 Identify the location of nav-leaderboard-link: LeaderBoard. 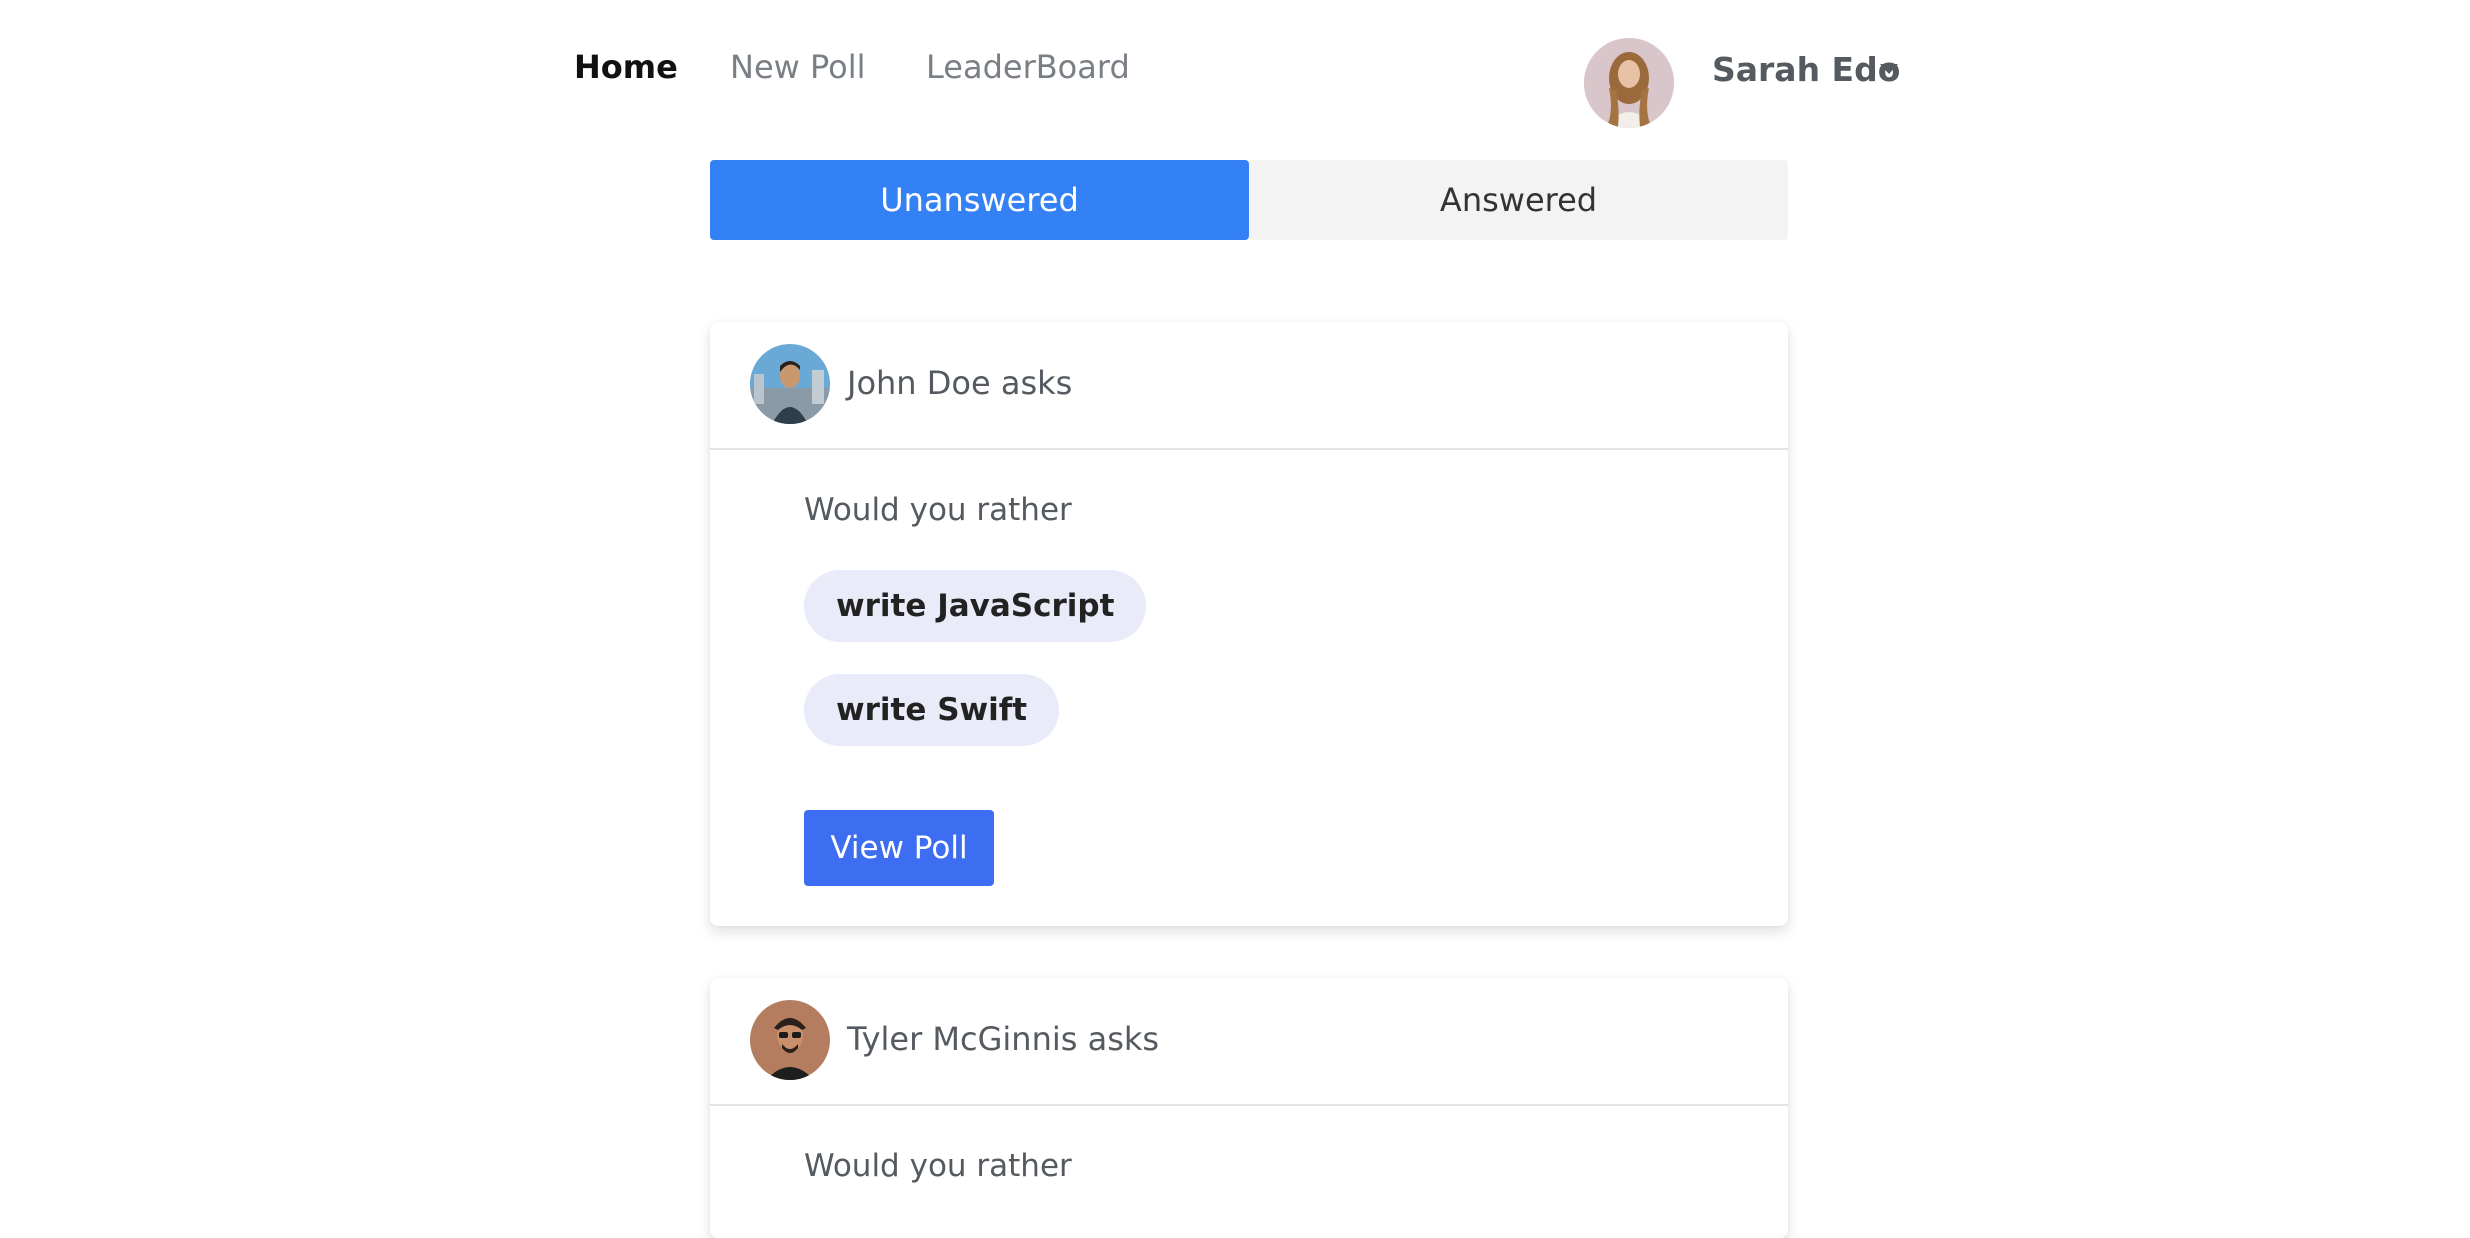
(1028, 67).